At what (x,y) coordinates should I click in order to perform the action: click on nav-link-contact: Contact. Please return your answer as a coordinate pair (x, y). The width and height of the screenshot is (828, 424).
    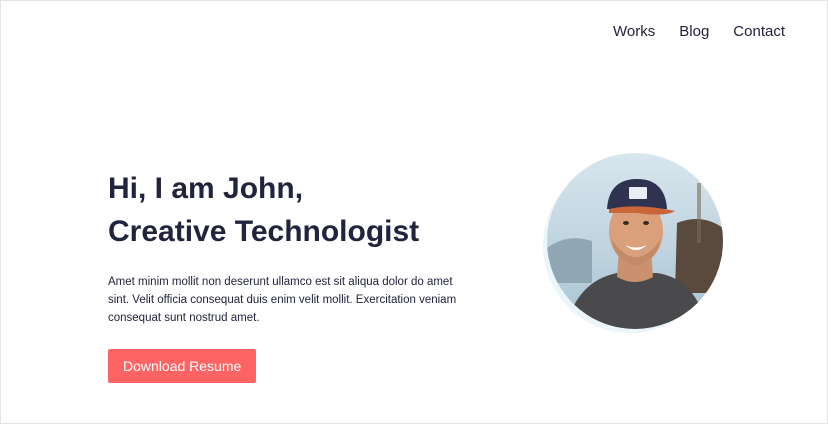
    Looking at the image, I should click on (759, 32).